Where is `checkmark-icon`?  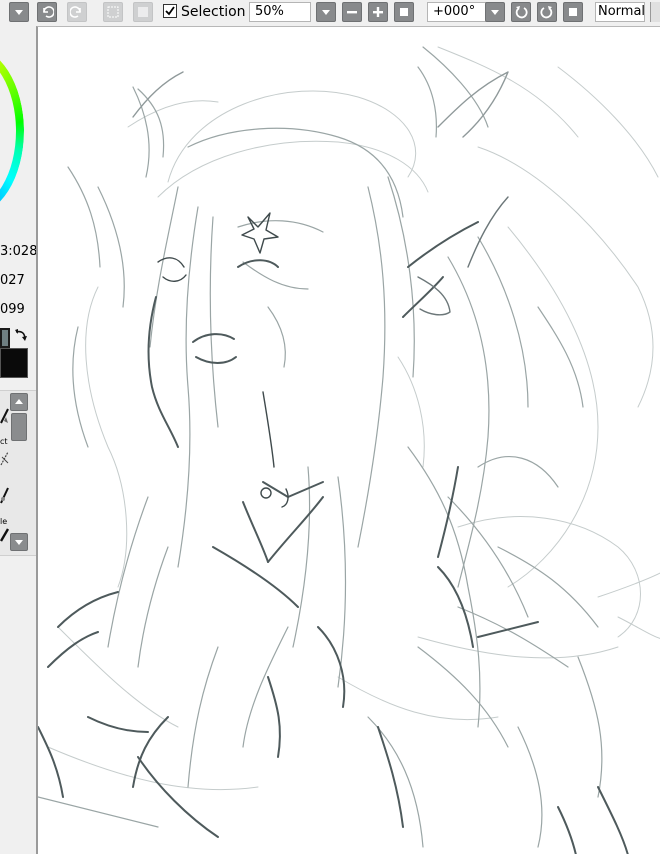
checkmark-icon is located at coordinates (170, 11).